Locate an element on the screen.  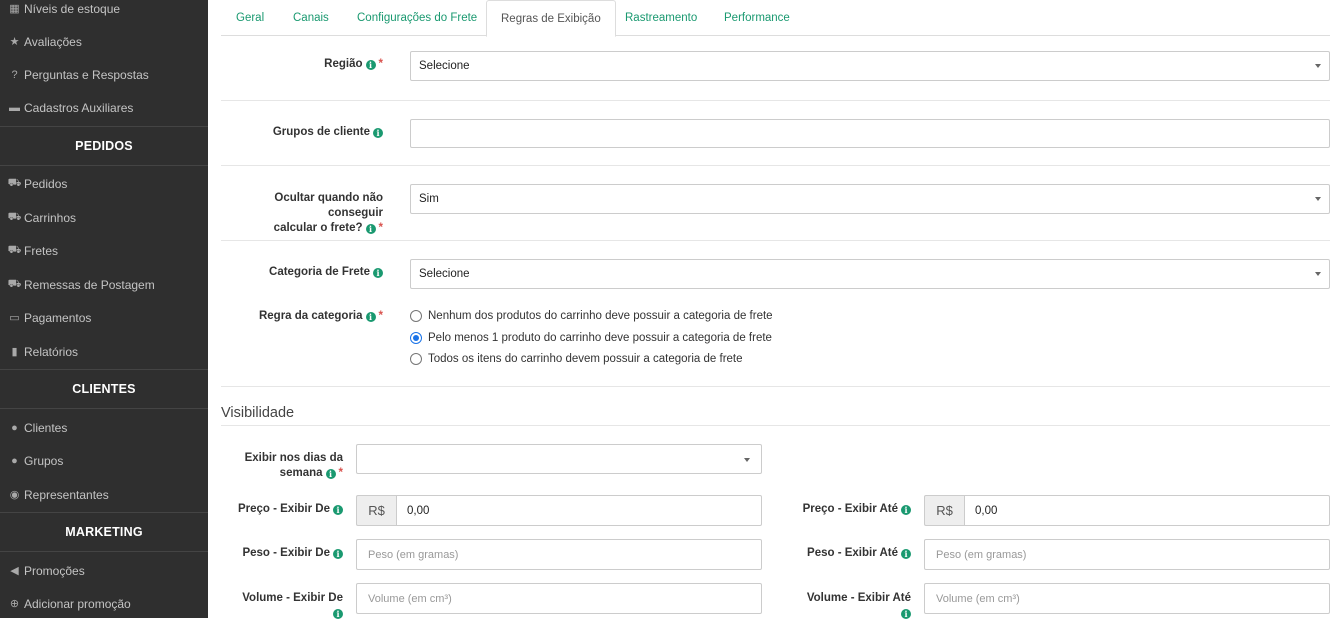
preco-ate-input-group: R$ 0,00 is located at coordinates (1127, 510).